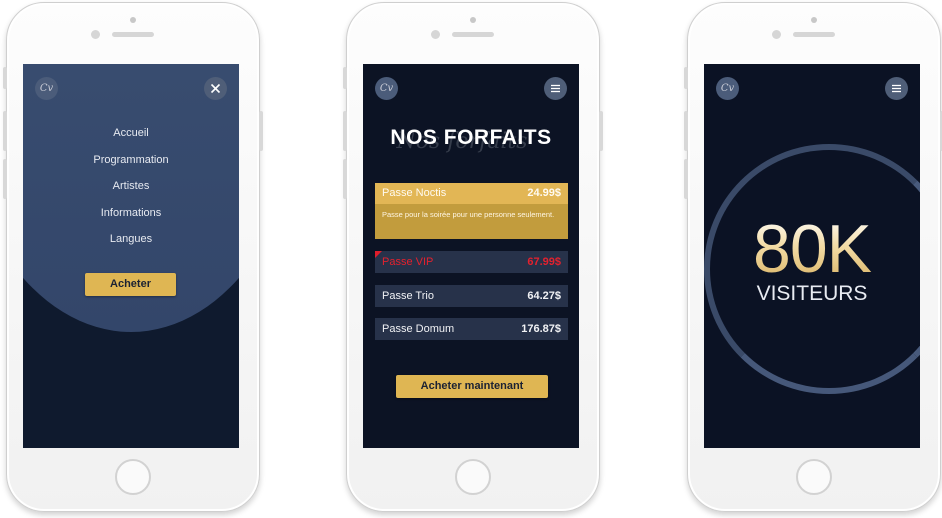 This screenshot has width=942, height=518. I want to click on plan-price: 24.99$, so click(544, 193).